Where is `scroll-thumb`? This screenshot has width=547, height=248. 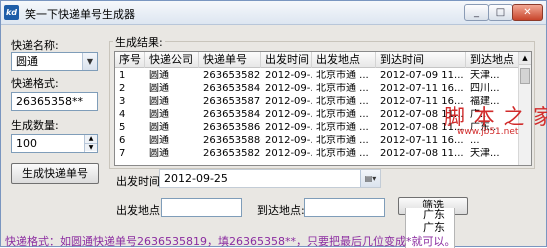 scroll-thumb is located at coordinates (525, 76).